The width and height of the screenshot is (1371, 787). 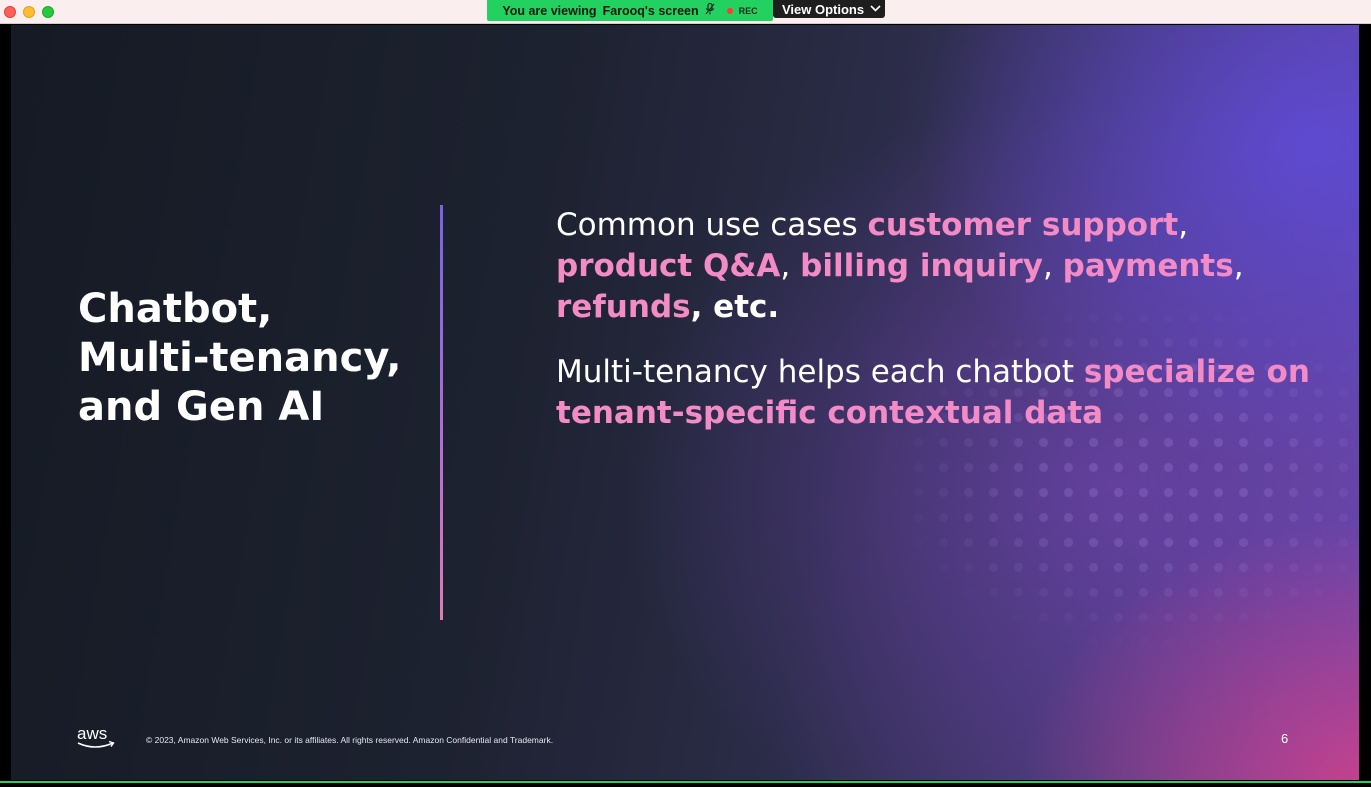 I want to click on recording-label: REC, so click(x=748, y=10).